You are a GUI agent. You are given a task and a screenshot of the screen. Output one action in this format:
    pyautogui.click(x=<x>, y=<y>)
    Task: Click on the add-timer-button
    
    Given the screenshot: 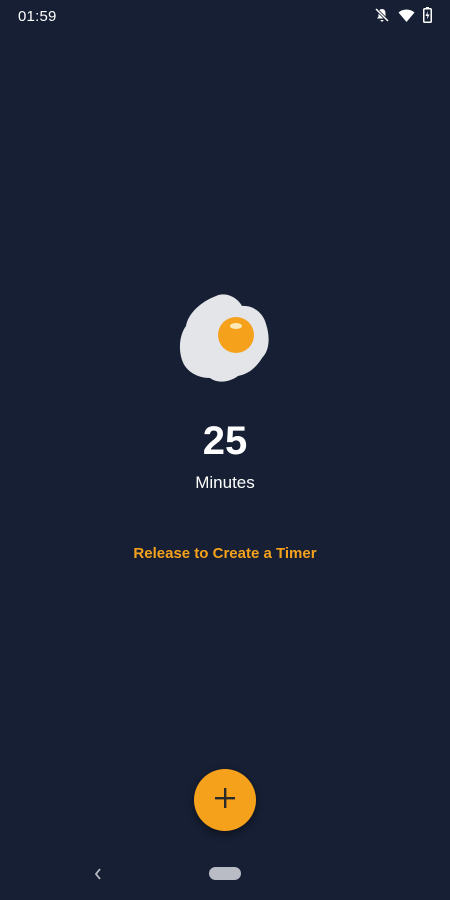 What is the action you would take?
    pyautogui.click(x=225, y=800)
    